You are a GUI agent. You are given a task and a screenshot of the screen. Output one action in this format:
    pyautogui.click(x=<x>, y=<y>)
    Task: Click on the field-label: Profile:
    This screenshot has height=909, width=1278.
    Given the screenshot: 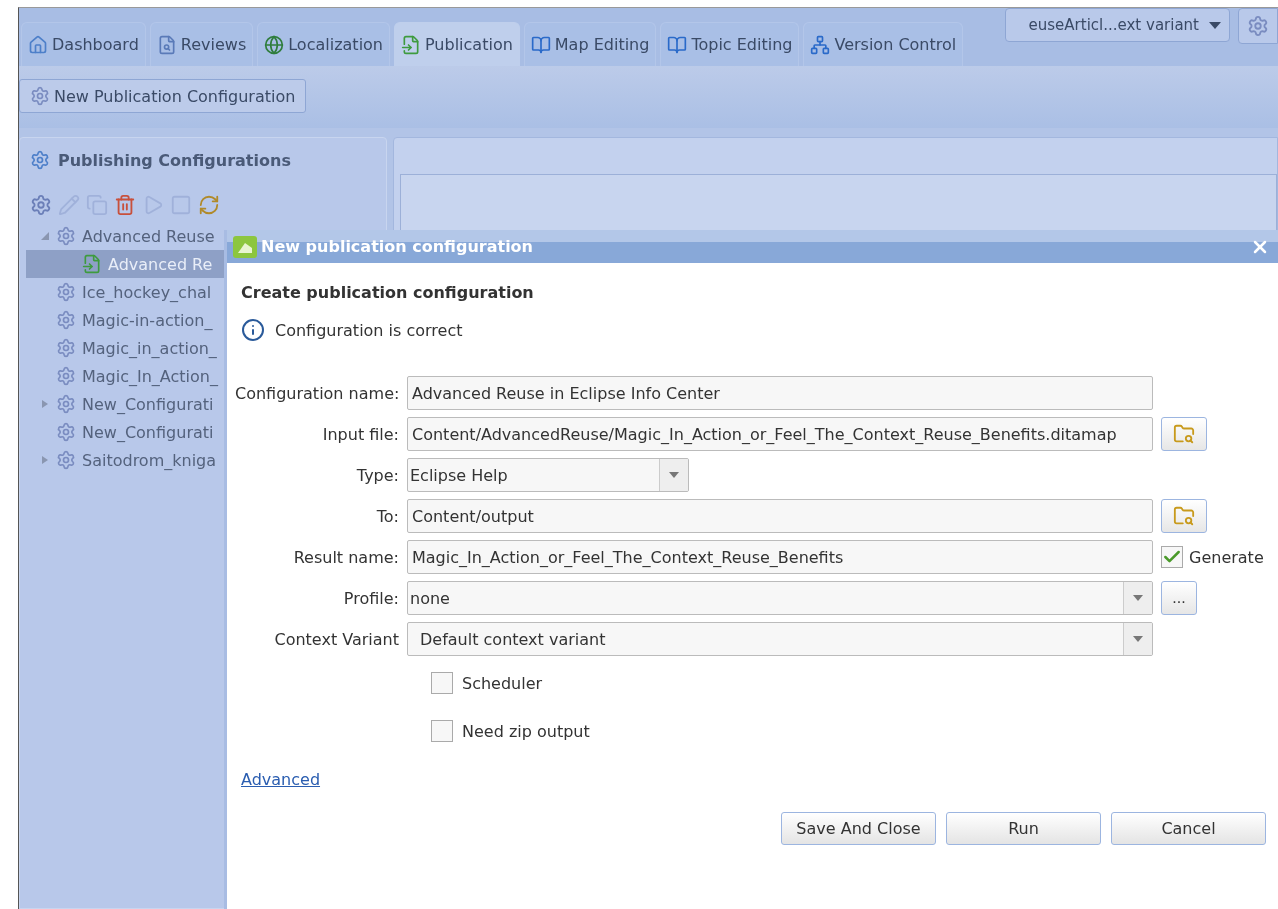 What is the action you would take?
    pyautogui.click(x=370, y=598)
    